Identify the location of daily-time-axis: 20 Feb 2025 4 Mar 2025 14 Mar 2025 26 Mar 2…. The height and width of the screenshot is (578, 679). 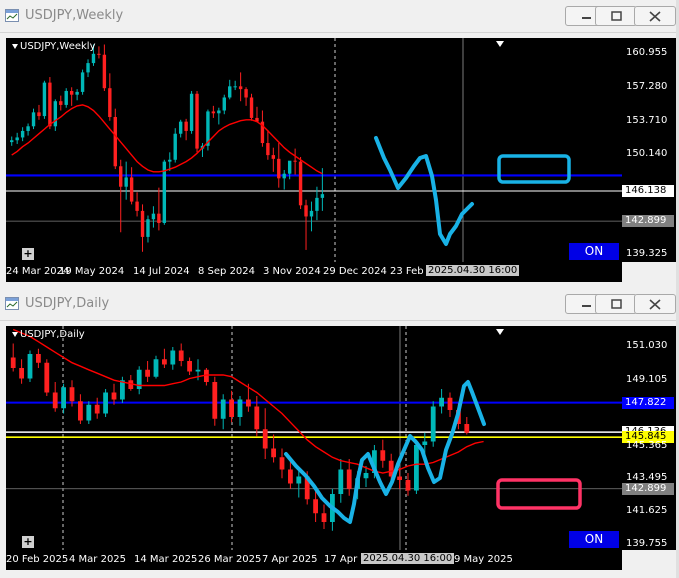
(314, 560).